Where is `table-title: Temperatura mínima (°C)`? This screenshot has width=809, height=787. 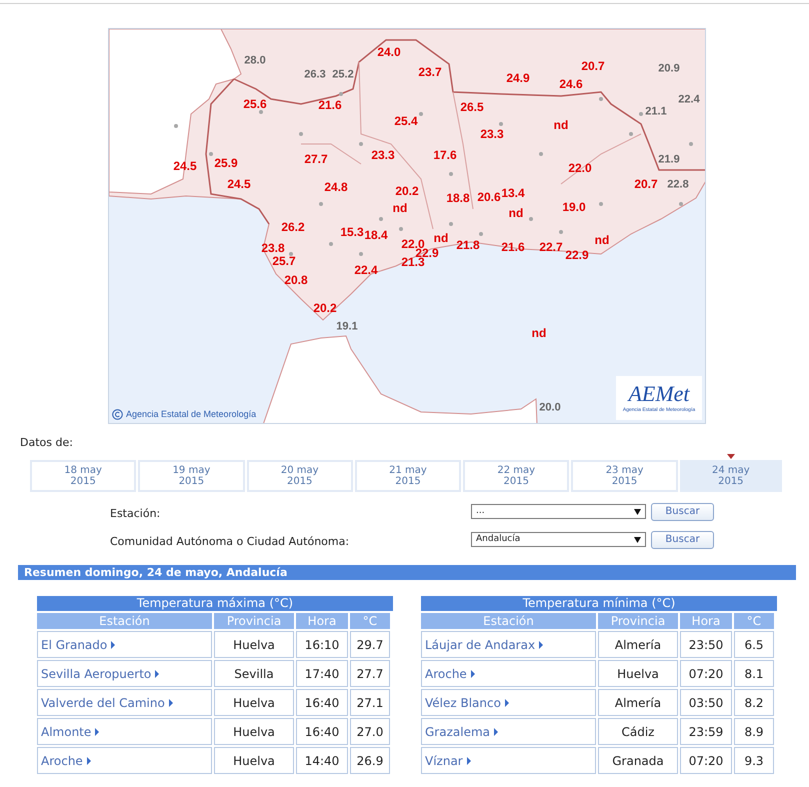 table-title: Temperatura mínima (°C) is located at coordinates (599, 603).